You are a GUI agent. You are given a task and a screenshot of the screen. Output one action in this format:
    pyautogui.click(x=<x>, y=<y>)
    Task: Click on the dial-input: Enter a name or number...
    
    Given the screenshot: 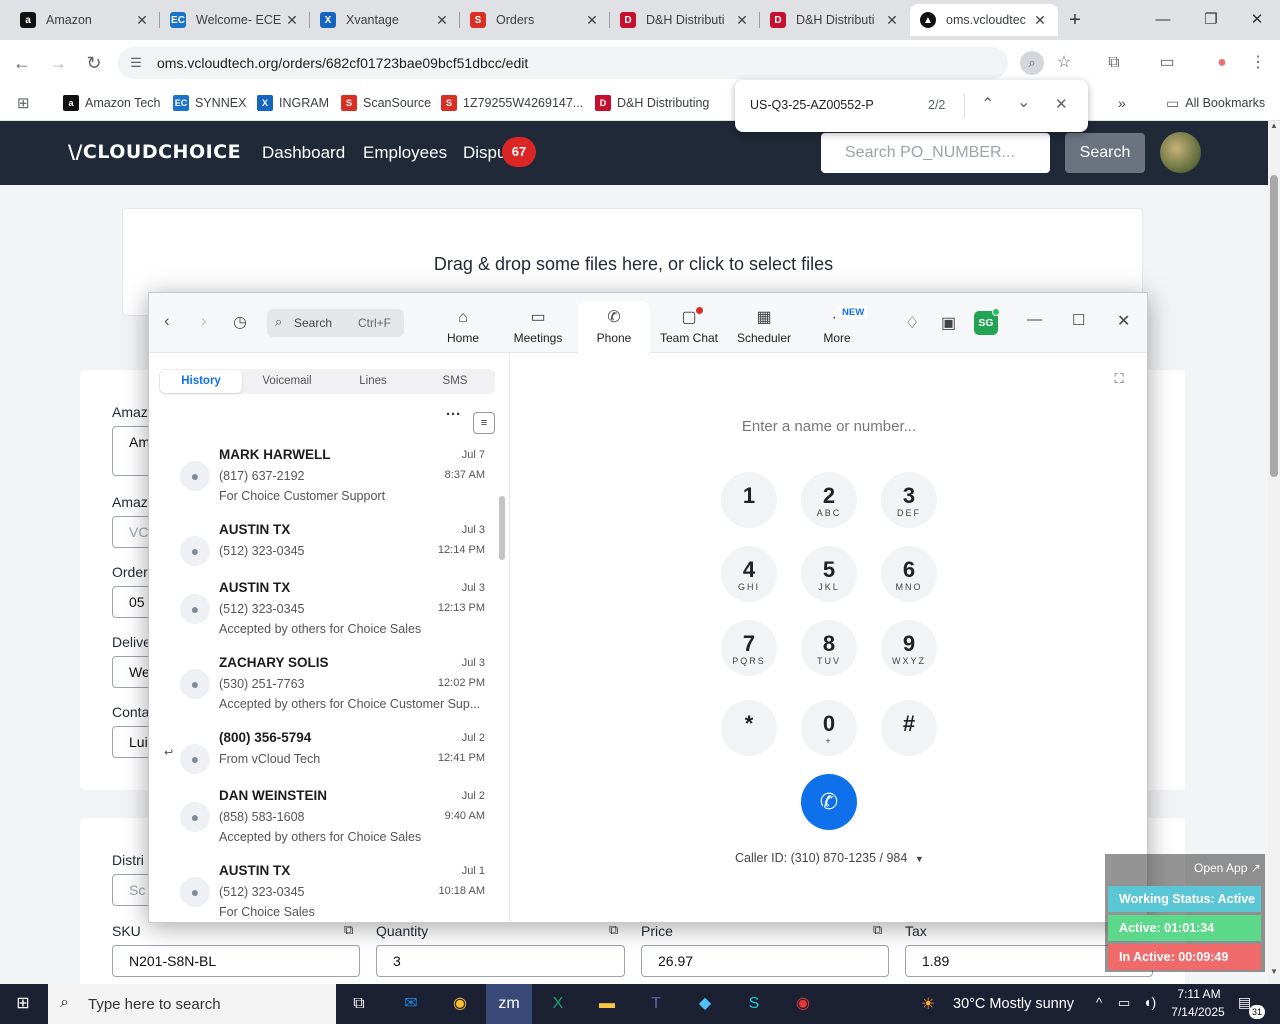 What is the action you would take?
    pyautogui.click(x=829, y=426)
    